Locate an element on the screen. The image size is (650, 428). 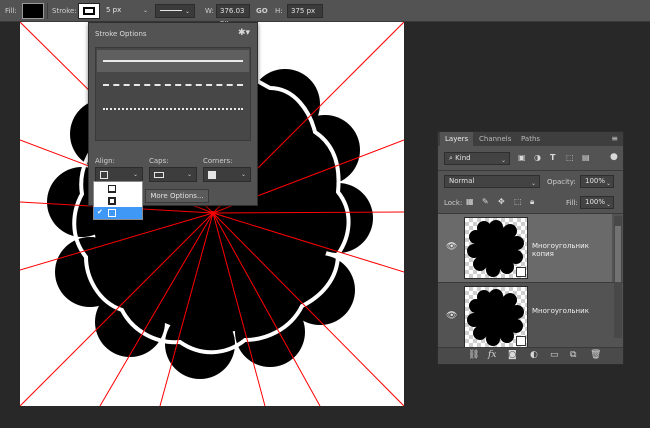
blend-mode-value: Normal is located at coordinates (462, 181).